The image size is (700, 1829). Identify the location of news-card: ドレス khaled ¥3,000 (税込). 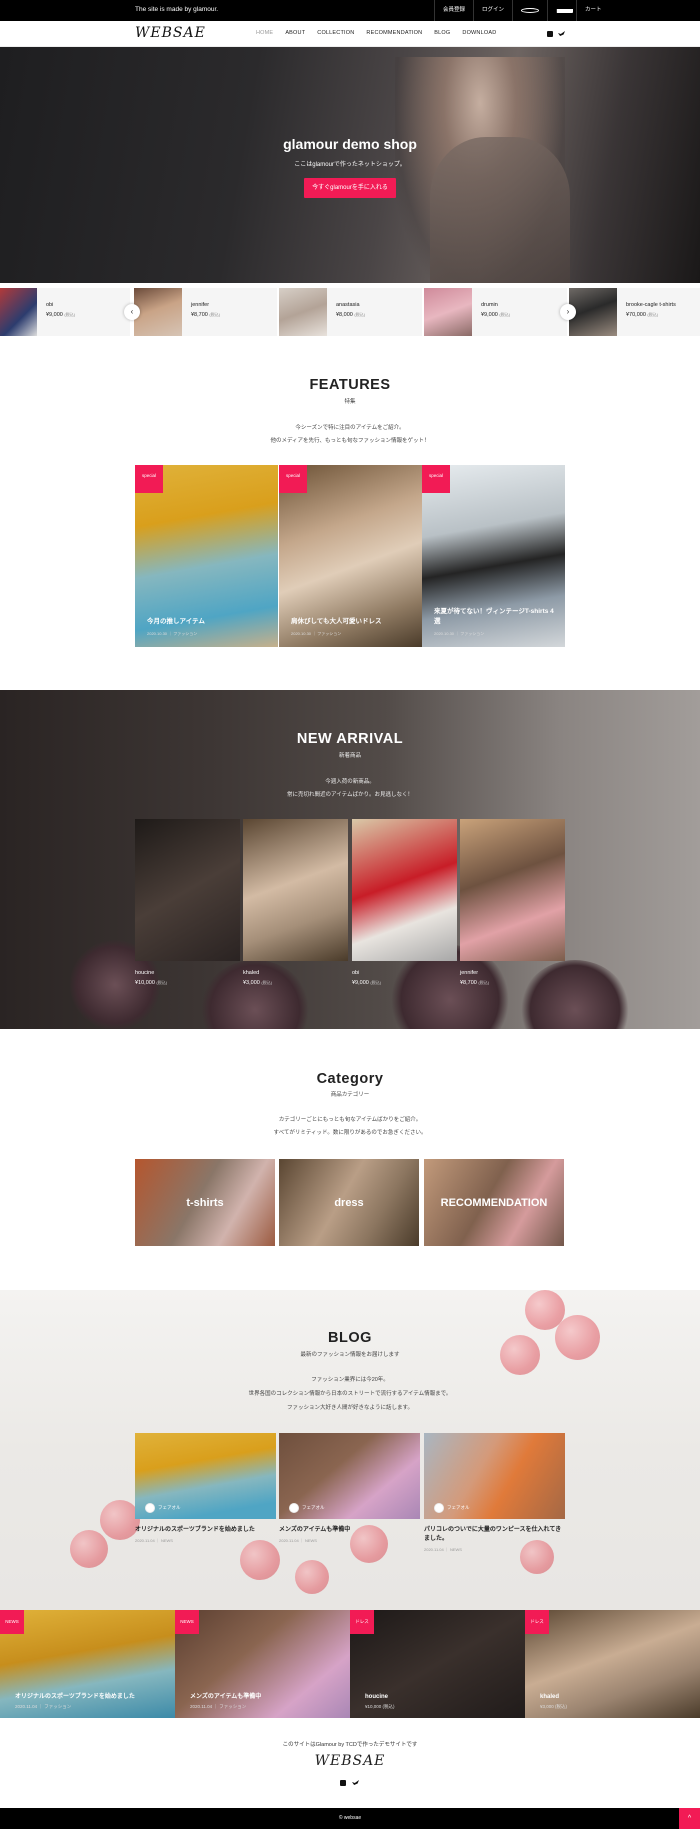
(612, 1664).